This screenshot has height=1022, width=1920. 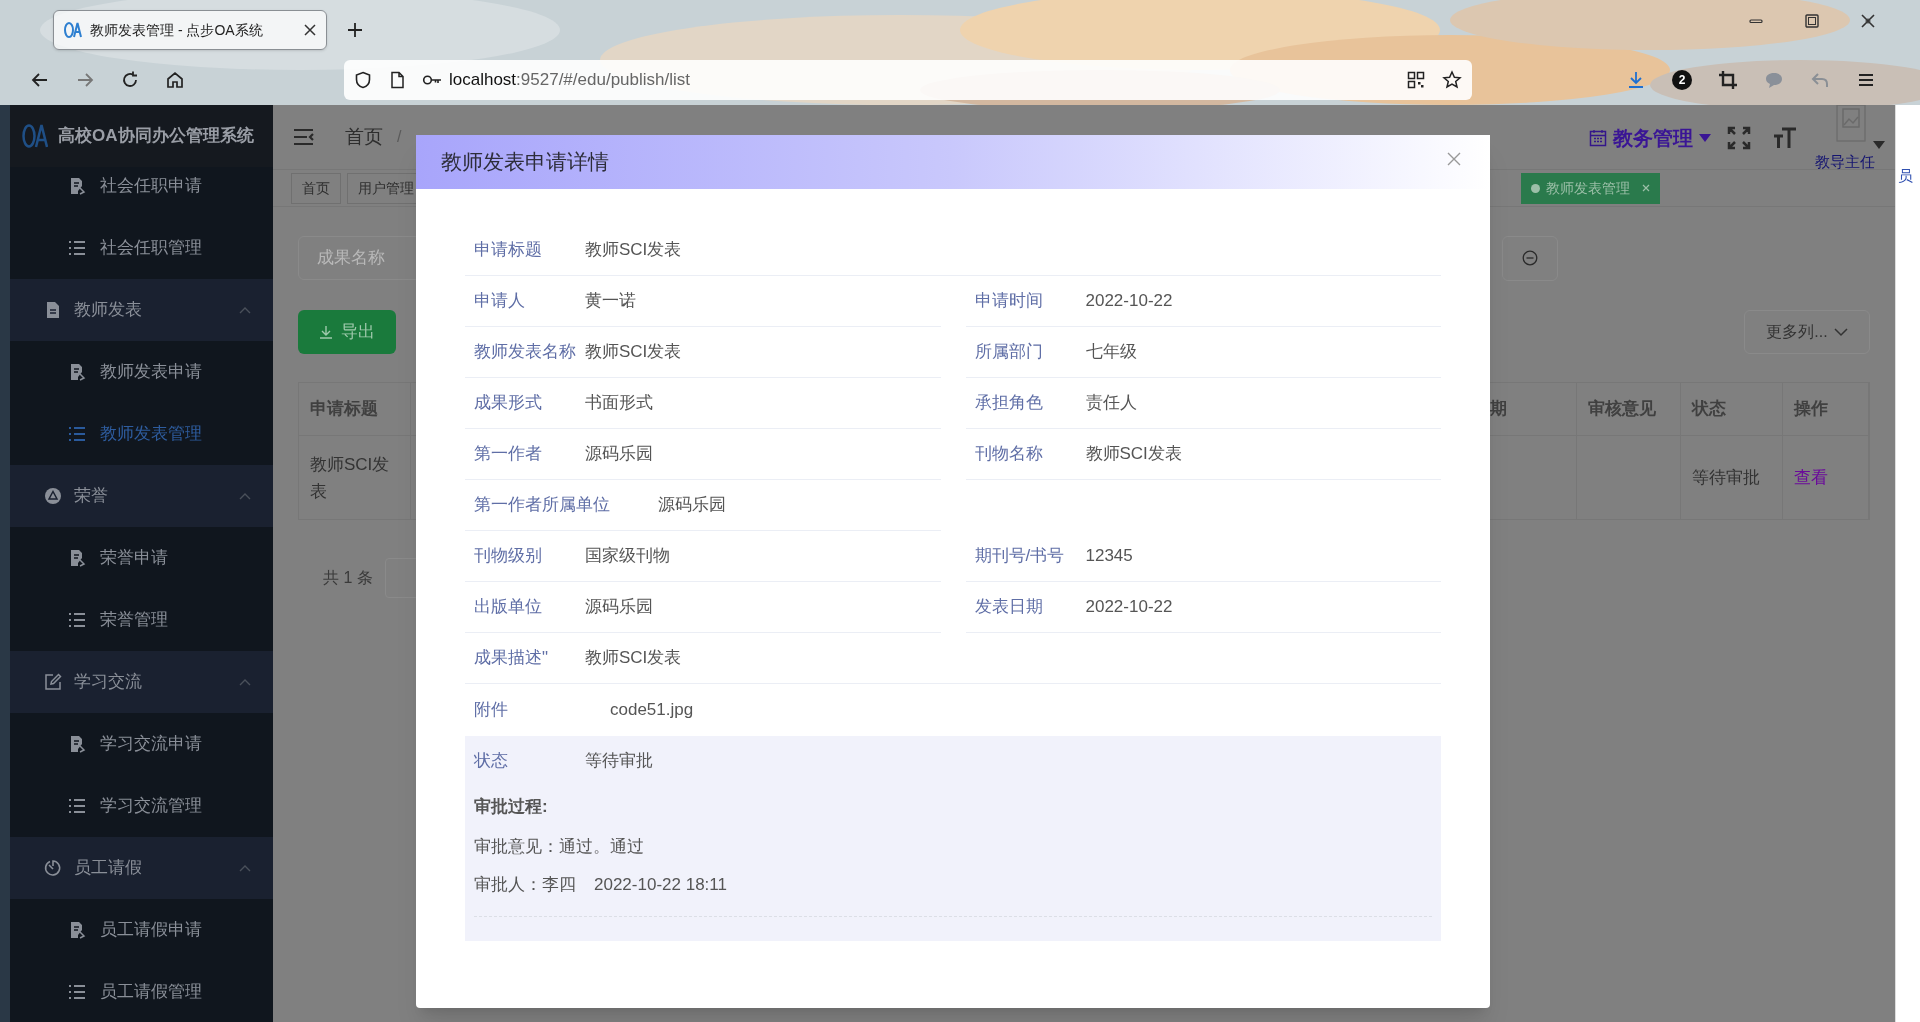 I want to click on breadcrumb-link: 首页, so click(x=364, y=137).